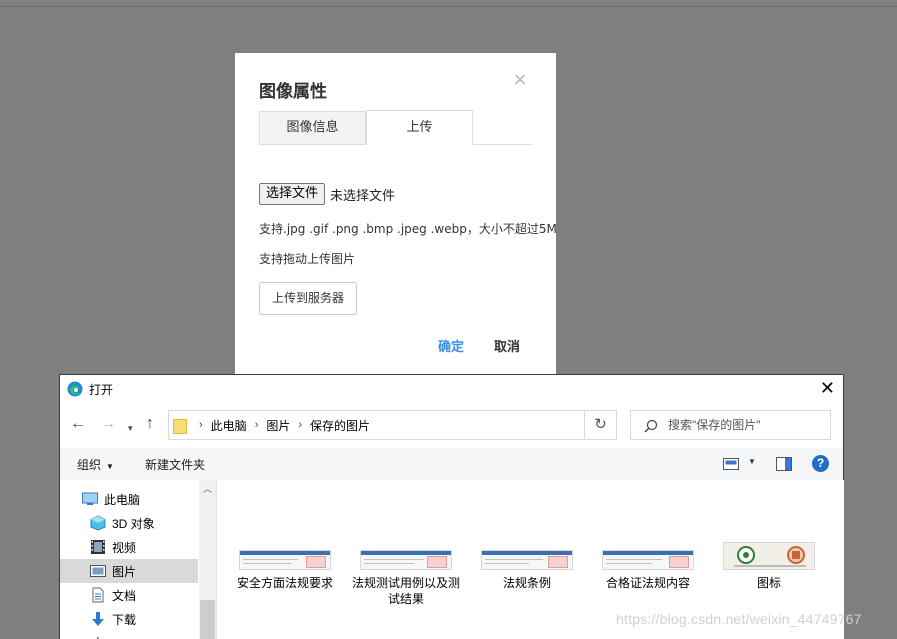 This screenshot has height=639, width=897. I want to click on refresh-icon: ↻, so click(600, 425).